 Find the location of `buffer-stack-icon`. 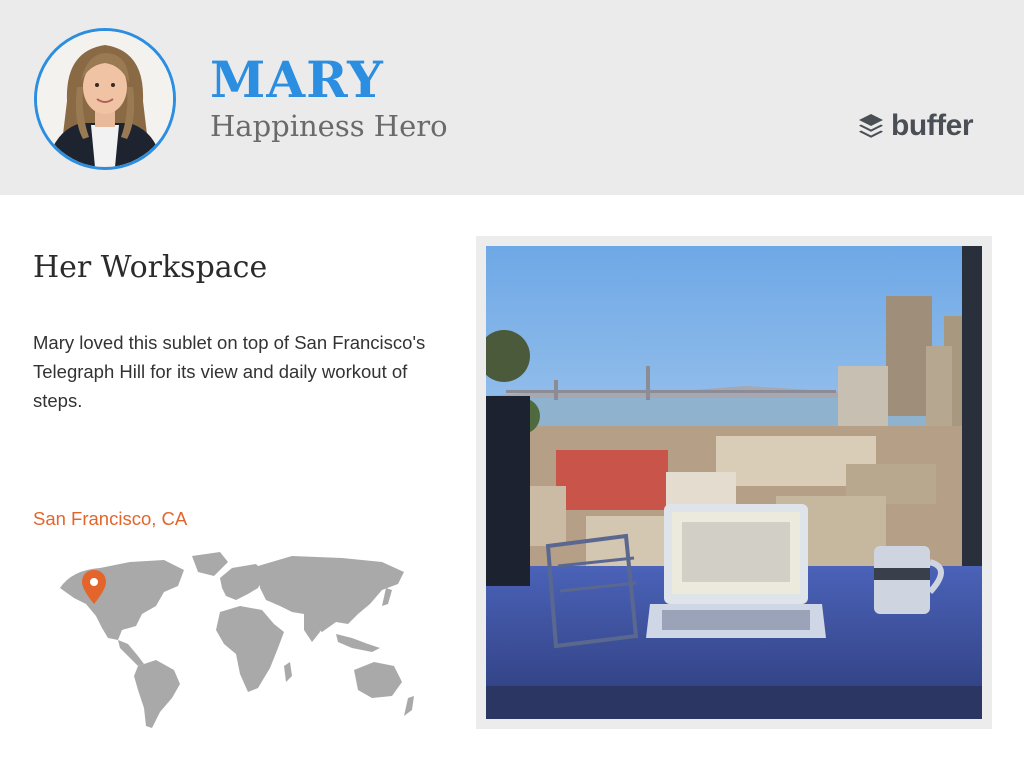

buffer-stack-icon is located at coordinates (871, 126).